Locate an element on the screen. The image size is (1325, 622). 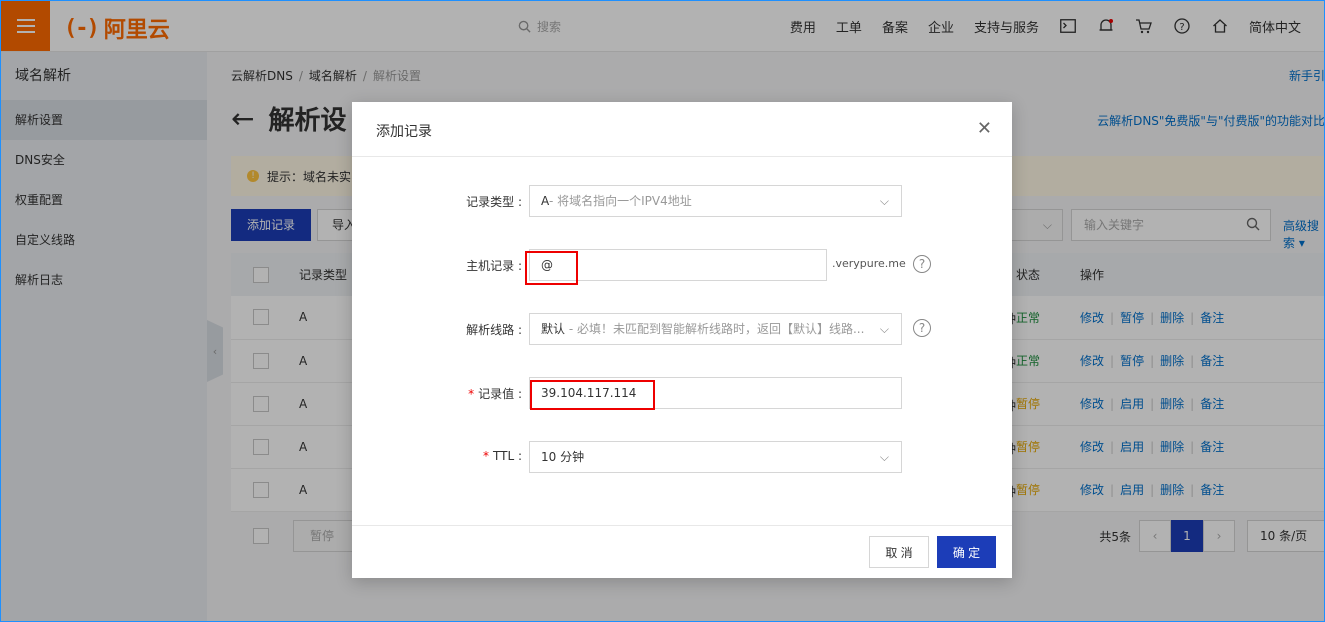
line-label: 解析线路 : is located at coordinates (494, 330).